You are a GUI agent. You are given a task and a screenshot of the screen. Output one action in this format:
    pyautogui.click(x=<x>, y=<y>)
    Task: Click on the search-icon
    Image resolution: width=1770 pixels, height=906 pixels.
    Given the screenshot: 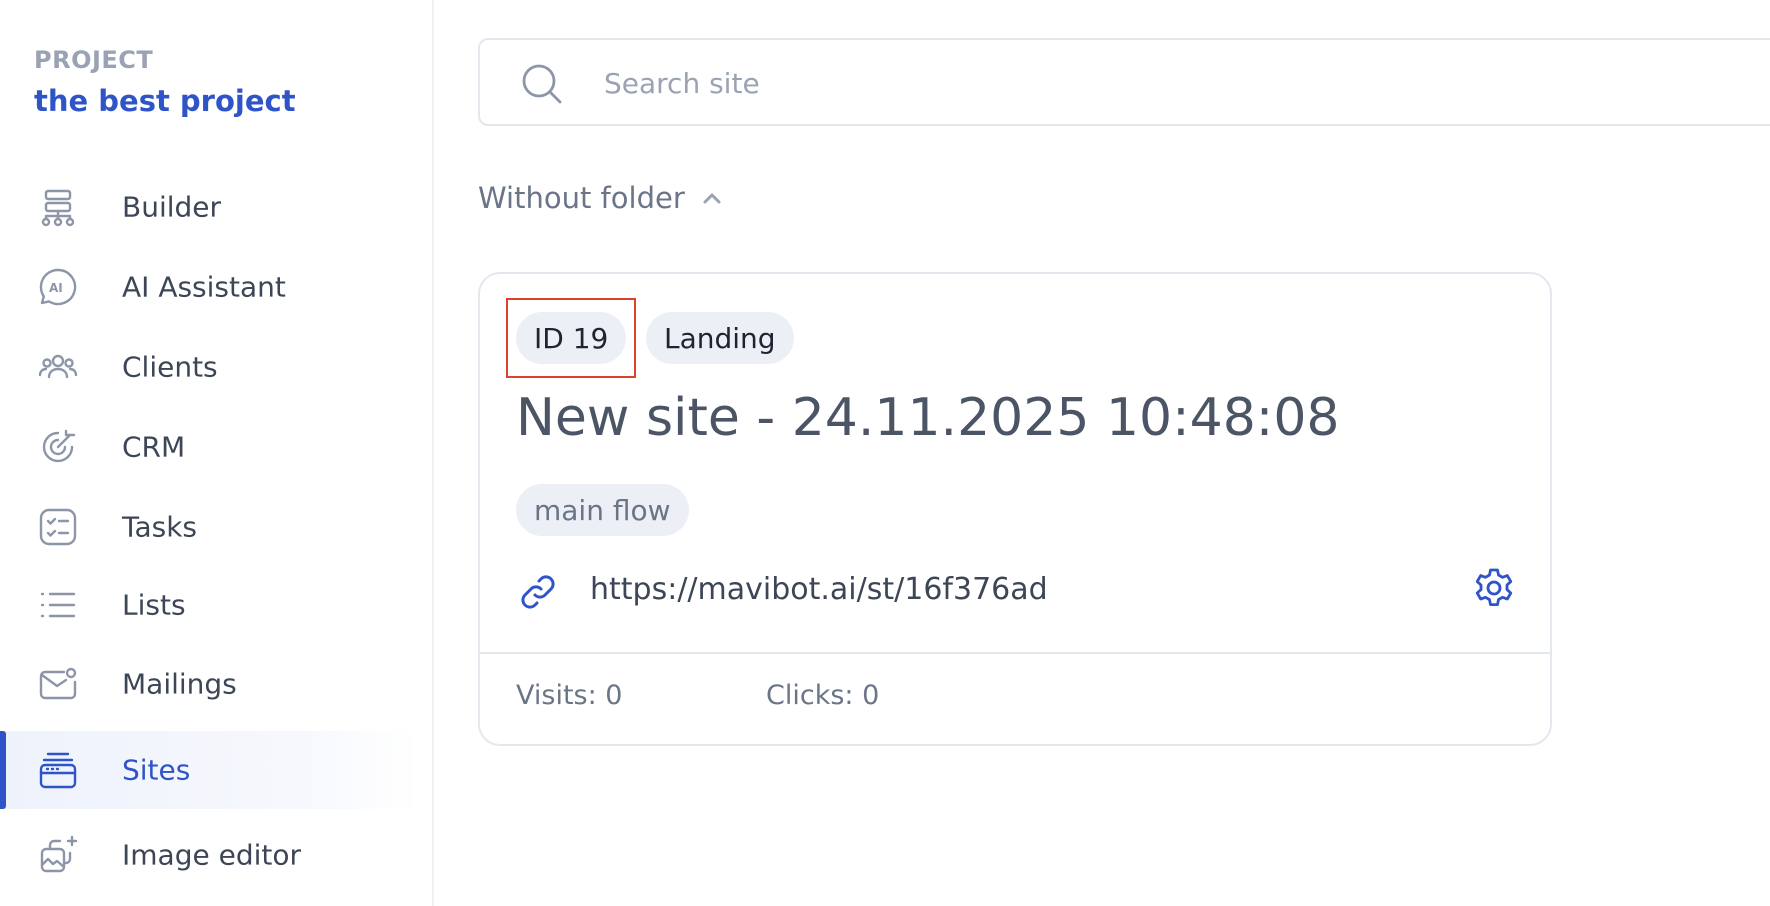 What is the action you would take?
    pyautogui.click(x=542, y=84)
    